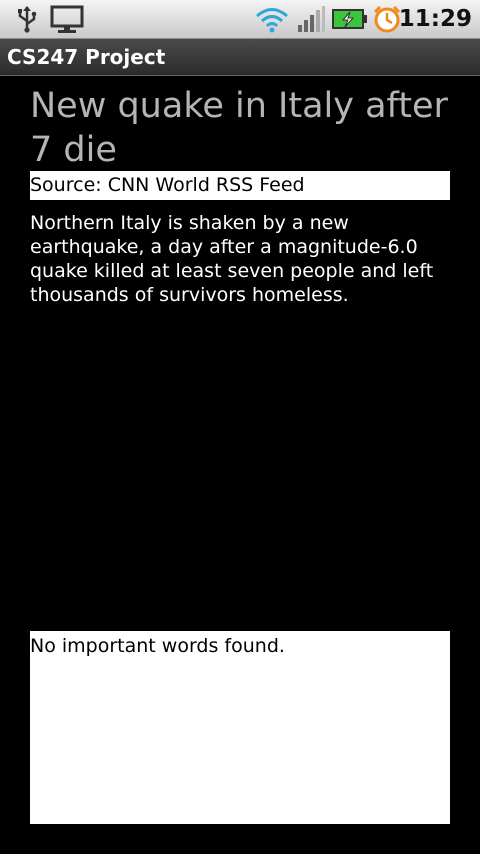 This screenshot has height=854, width=480. Describe the element at coordinates (387, 19) in the screenshot. I see `alarm-icon` at that location.